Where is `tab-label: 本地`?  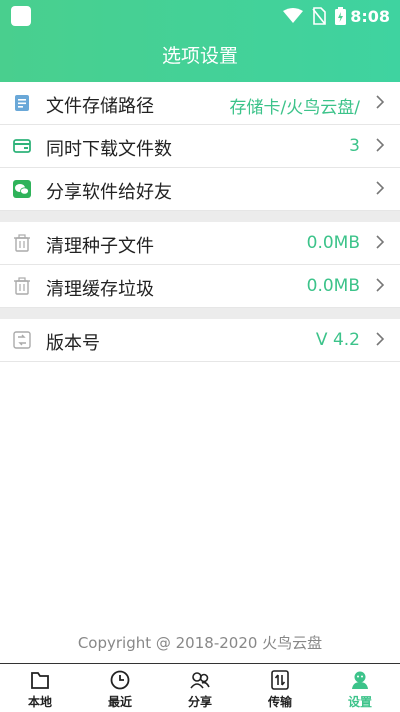 tab-label: 本地 is located at coordinates (39, 702).